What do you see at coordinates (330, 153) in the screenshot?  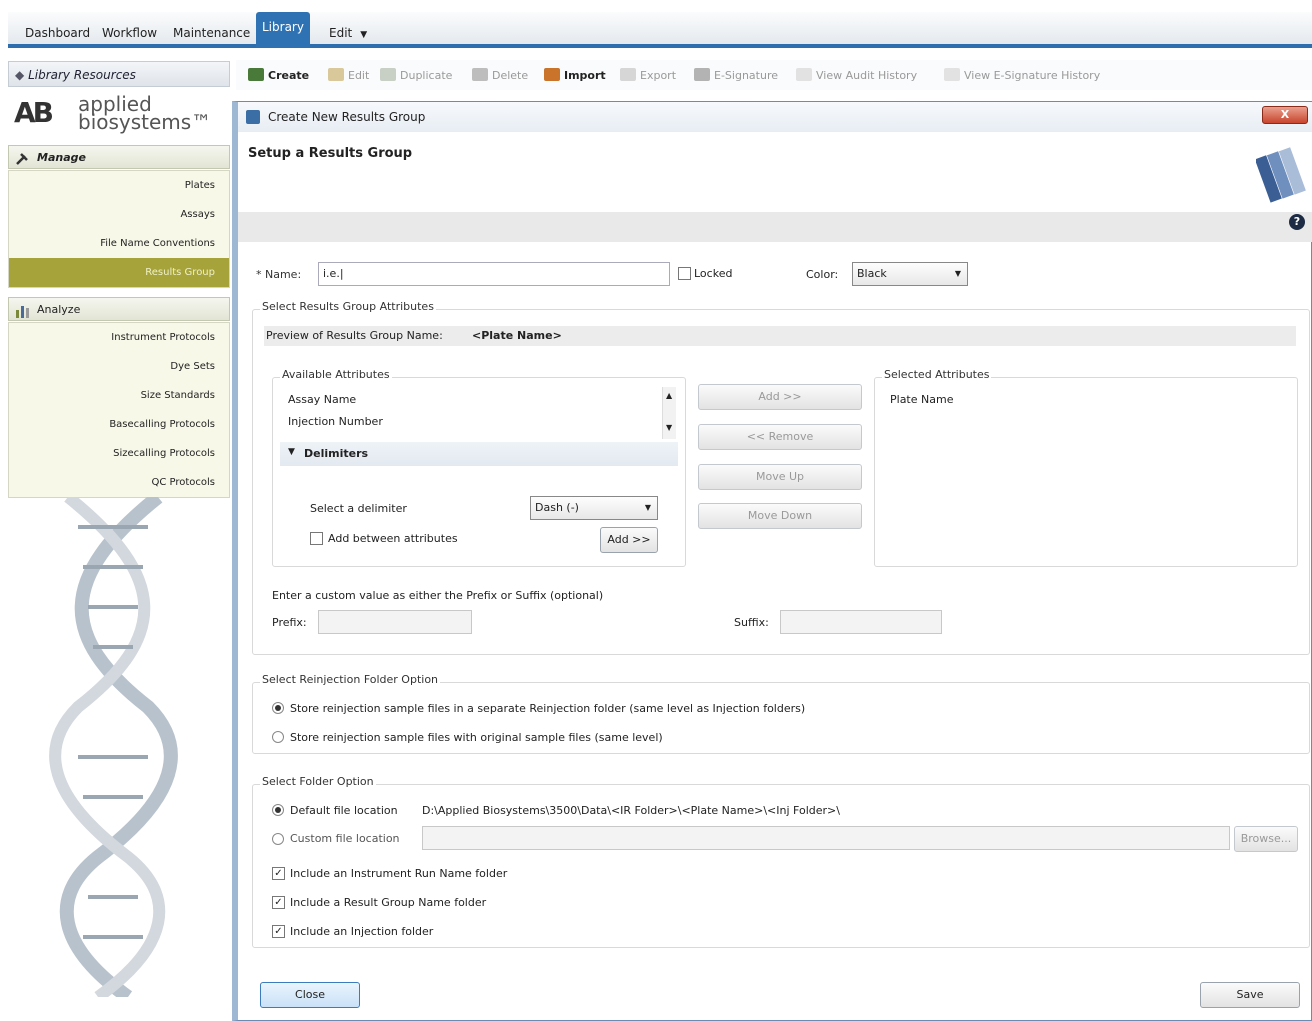 I see `setup-title: Setup a Results Group` at bounding box center [330, 153].